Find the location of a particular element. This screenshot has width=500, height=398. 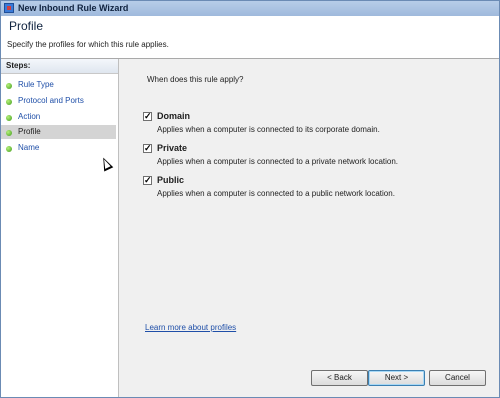

option-name: Private is located at coordinates (172, 148).